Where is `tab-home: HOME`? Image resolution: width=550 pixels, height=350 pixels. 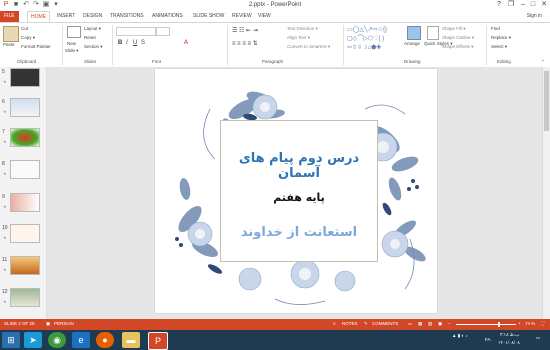
tab-home: HOME is located at coordinates (38, 16).